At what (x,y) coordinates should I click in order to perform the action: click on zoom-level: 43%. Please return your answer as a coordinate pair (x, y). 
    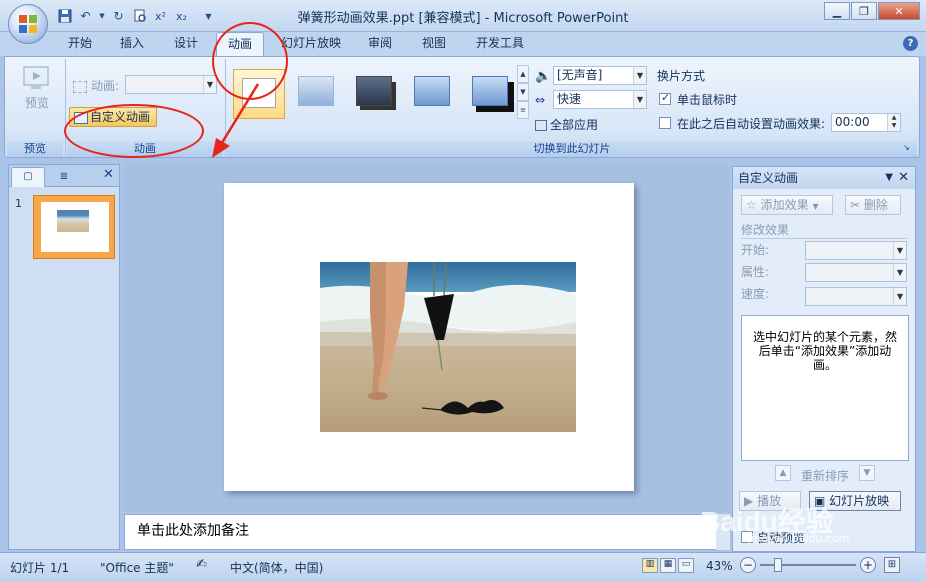
    Looking at the image, I should click on (719, 566).